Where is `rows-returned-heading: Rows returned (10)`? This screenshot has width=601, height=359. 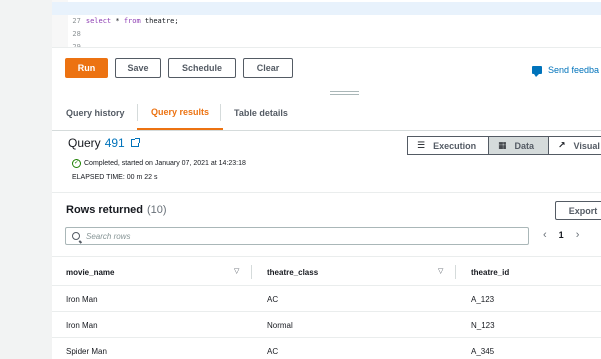
rows-returned-heading: Rows returned (10) is located at coordinates (116, 210).